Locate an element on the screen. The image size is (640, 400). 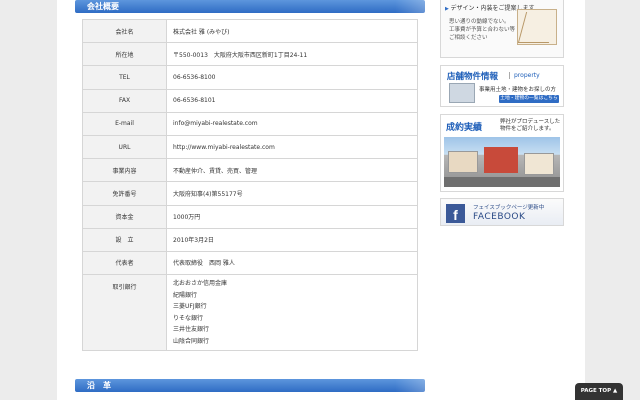
row-value: 〒550-0013 大阪府大阪市西区新町1丁目24-11 is located at coordinates (292, 54).